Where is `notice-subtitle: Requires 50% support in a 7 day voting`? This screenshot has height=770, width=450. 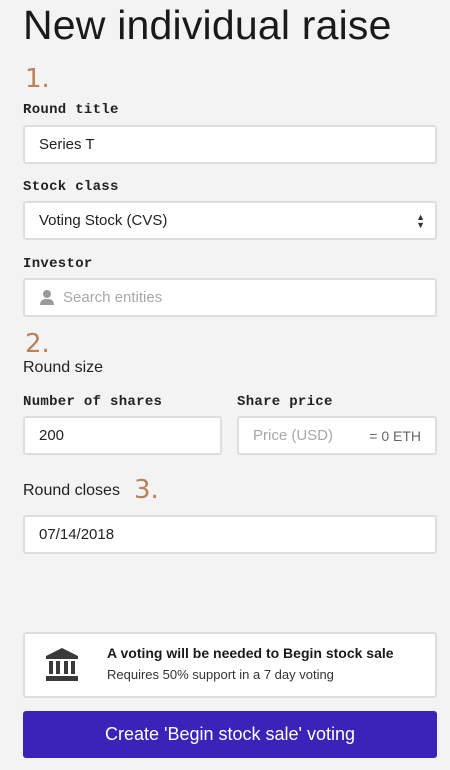
notice-subtitle: Requires 50% support in a 7 day voting is located at coordinates (220, 674).